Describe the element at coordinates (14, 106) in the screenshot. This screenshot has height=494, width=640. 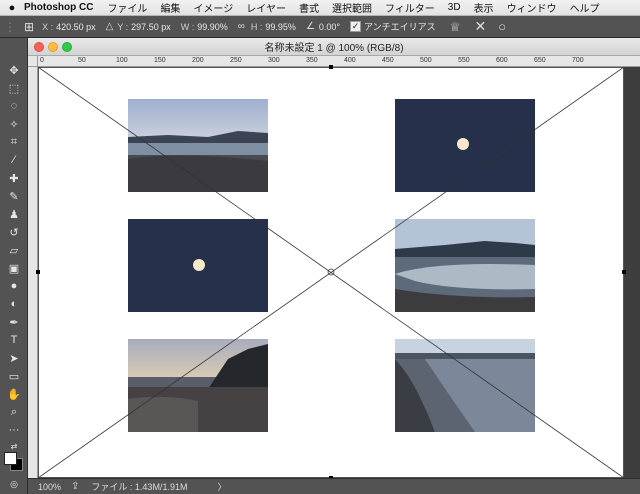
I see `lasso-tool-icon: ◌` at that location.